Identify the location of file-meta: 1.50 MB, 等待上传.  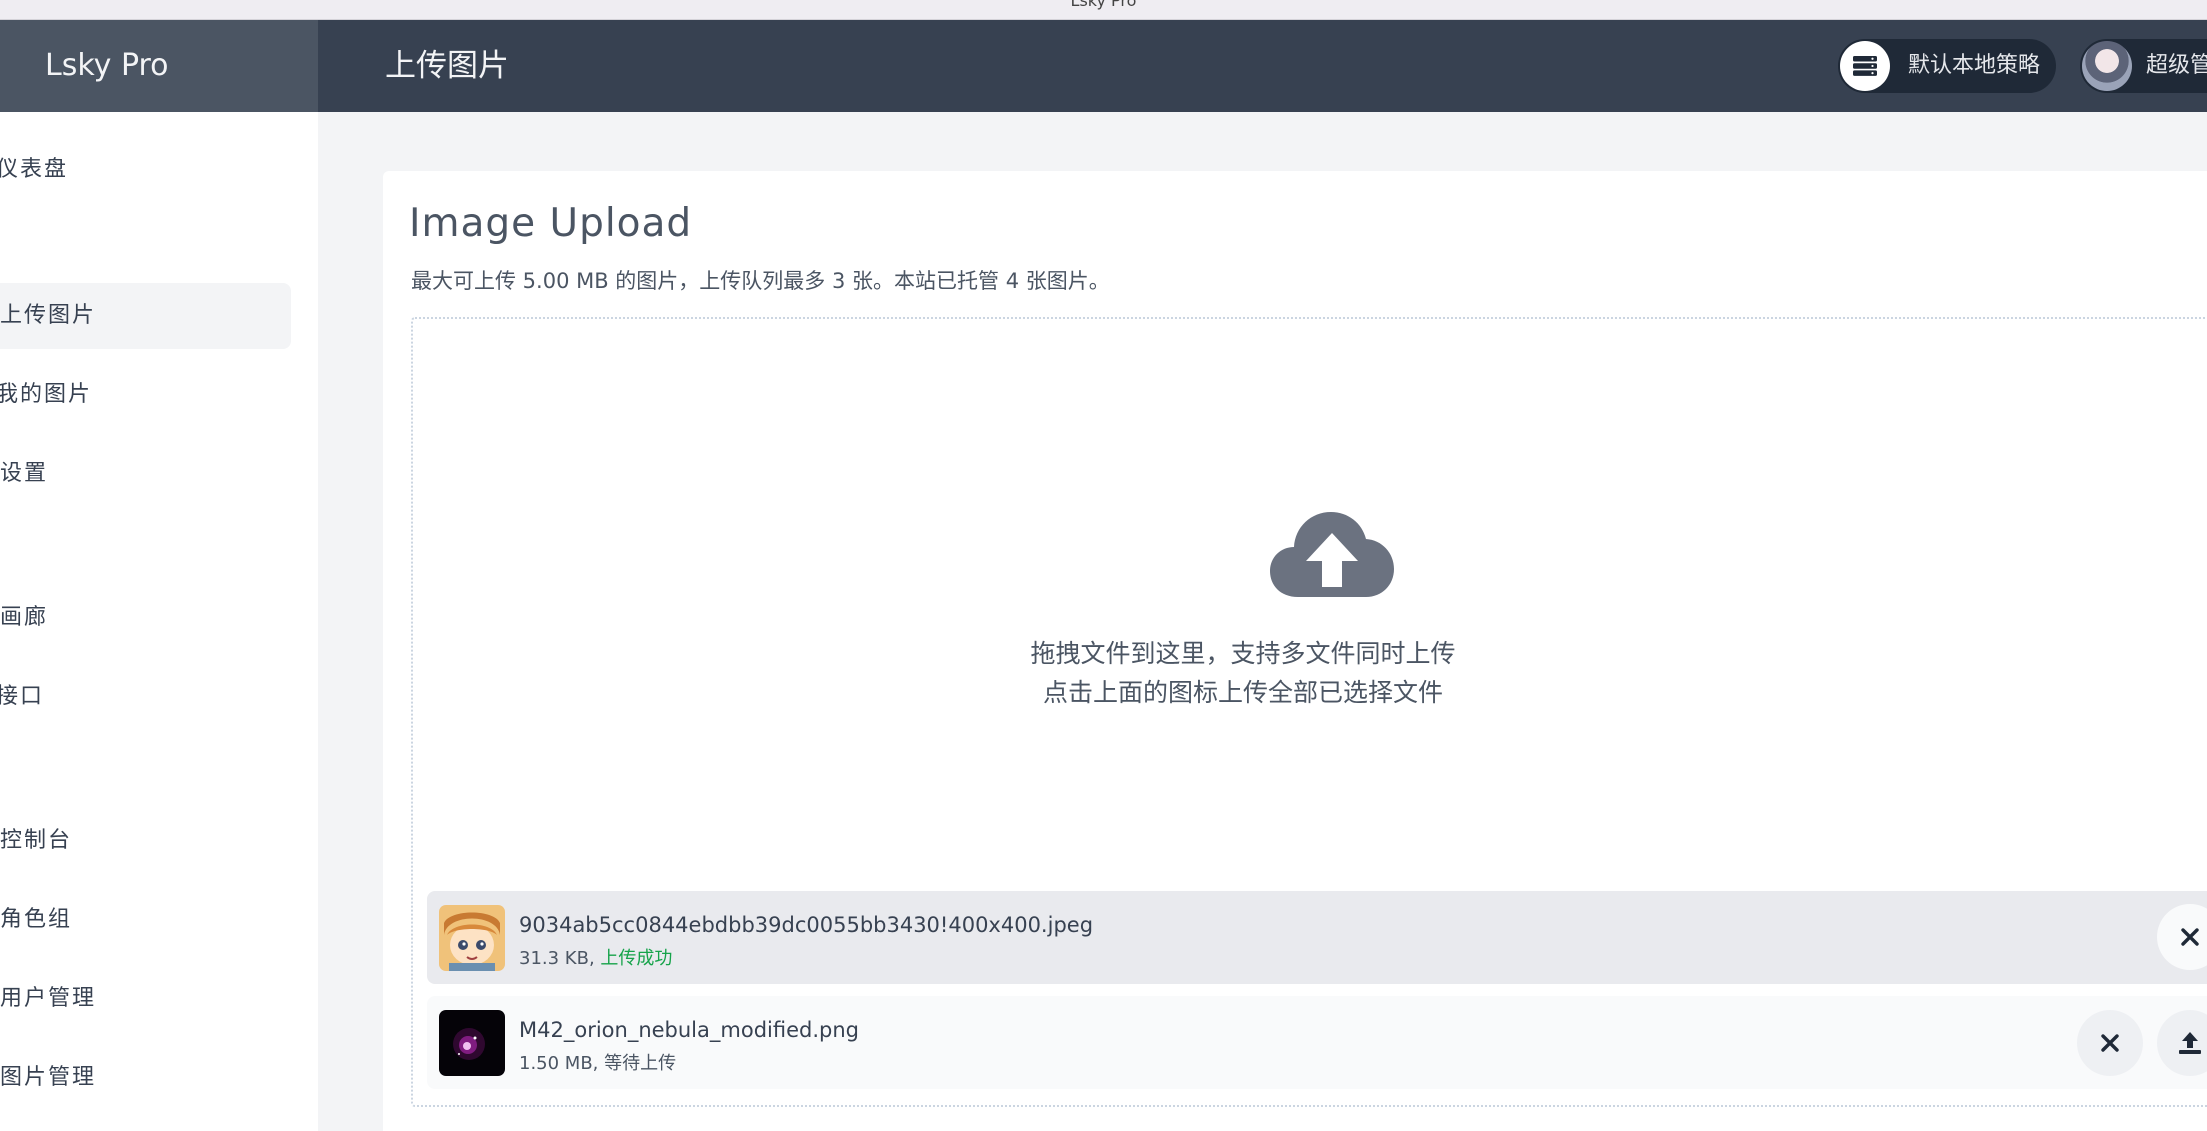
(597, 1062).